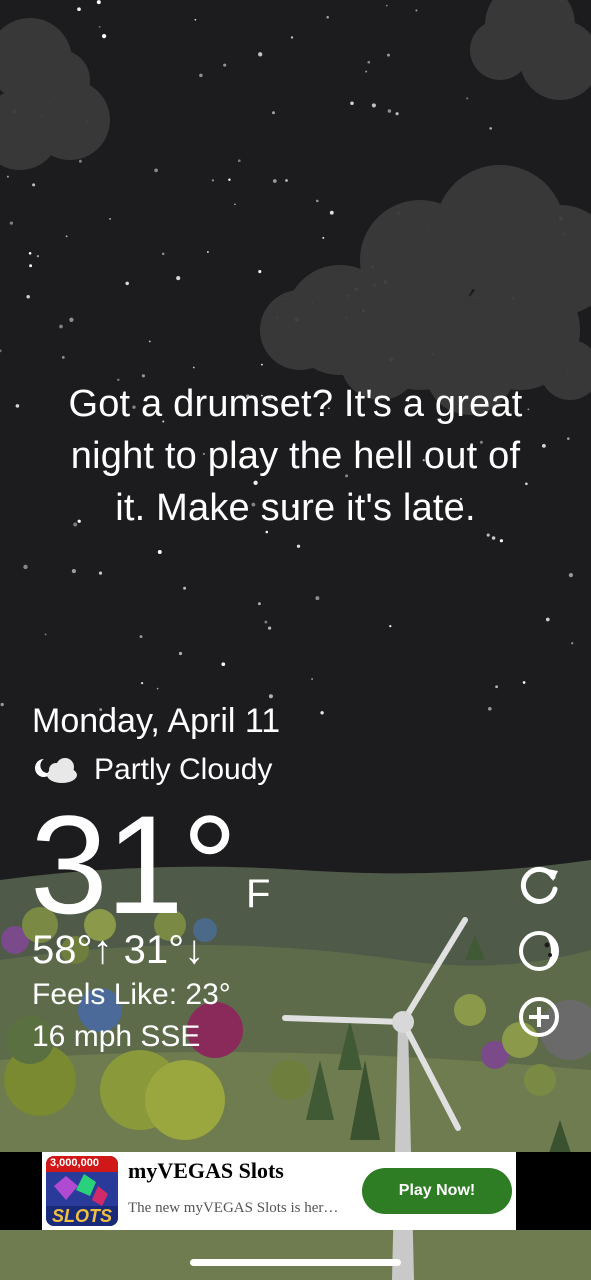 This screenshot has width=591, height=1280. What do you see at coordinates (258, 894) in the screenshot?
I see `temperature-unit: F` at bounding box center [258, 894].